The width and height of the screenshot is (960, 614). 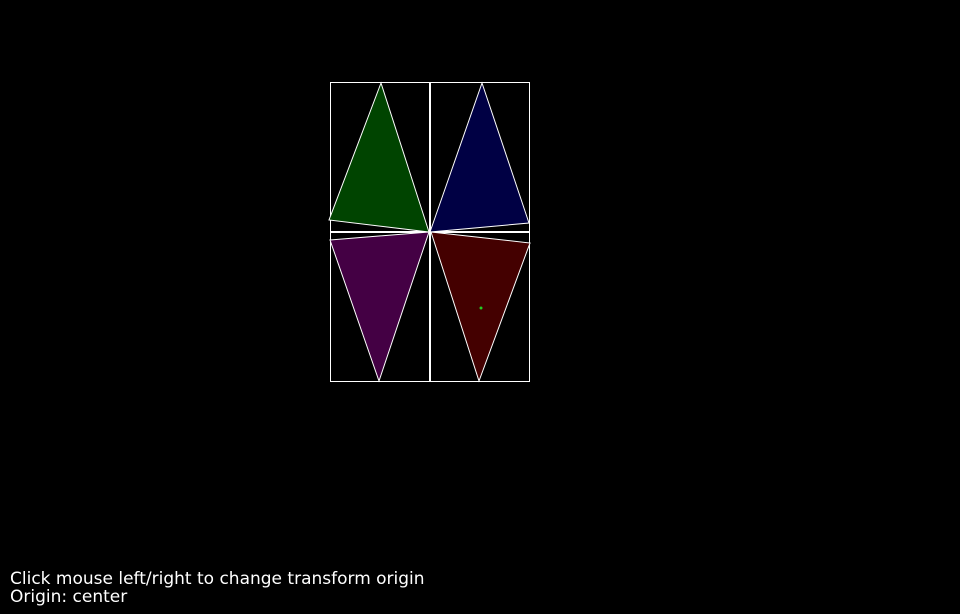 What do you see at coordinates (479, 157) in the screenshot?
I see `triangle-blue` at bounding box center [479, 157].